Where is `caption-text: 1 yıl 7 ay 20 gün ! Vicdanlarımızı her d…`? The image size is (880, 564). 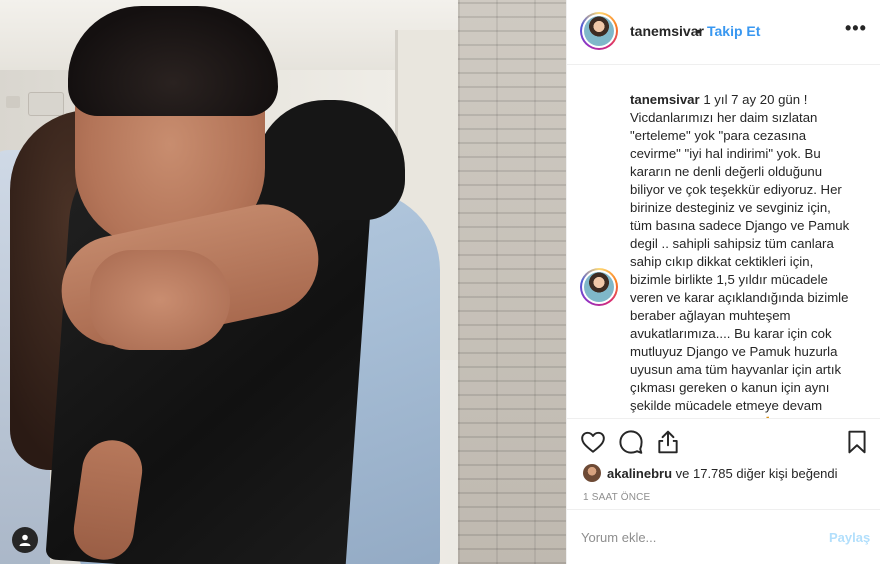 caption-text: 1 yıl 7 ay 20 gün ! Vicdanlarımızı her d… is located at coordinates (740, 255).